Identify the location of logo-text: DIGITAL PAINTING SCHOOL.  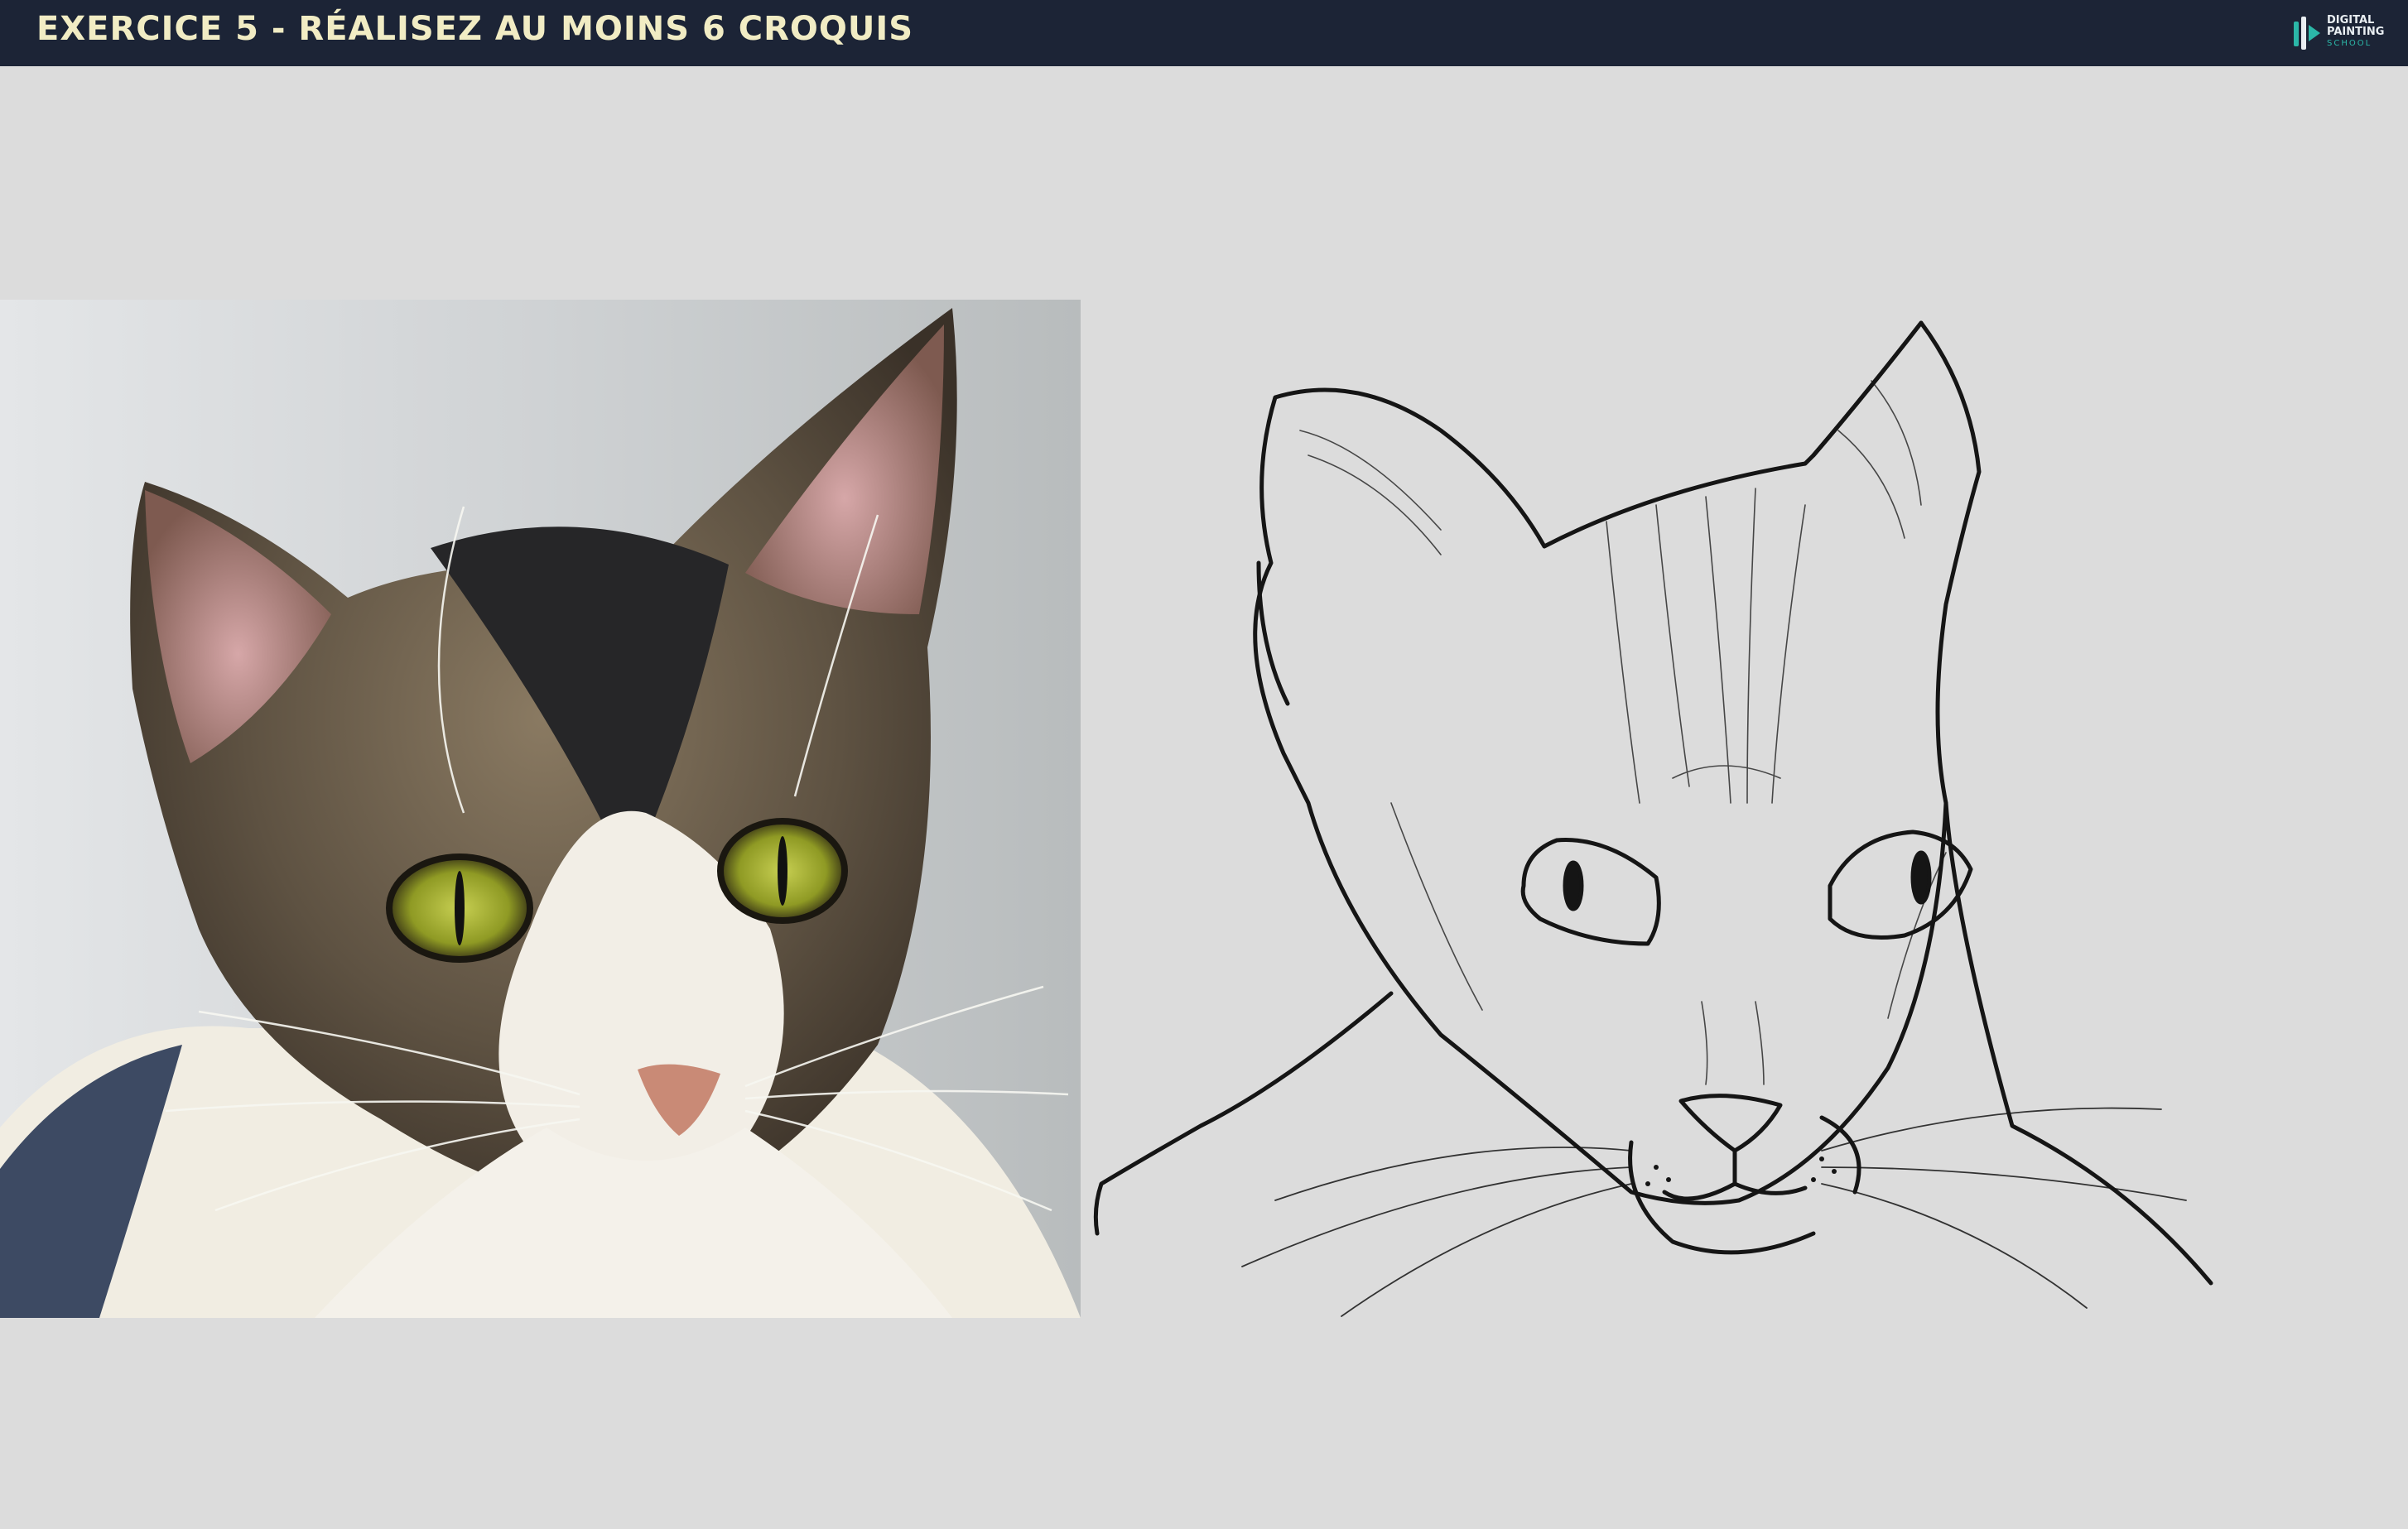
(2356, 32).